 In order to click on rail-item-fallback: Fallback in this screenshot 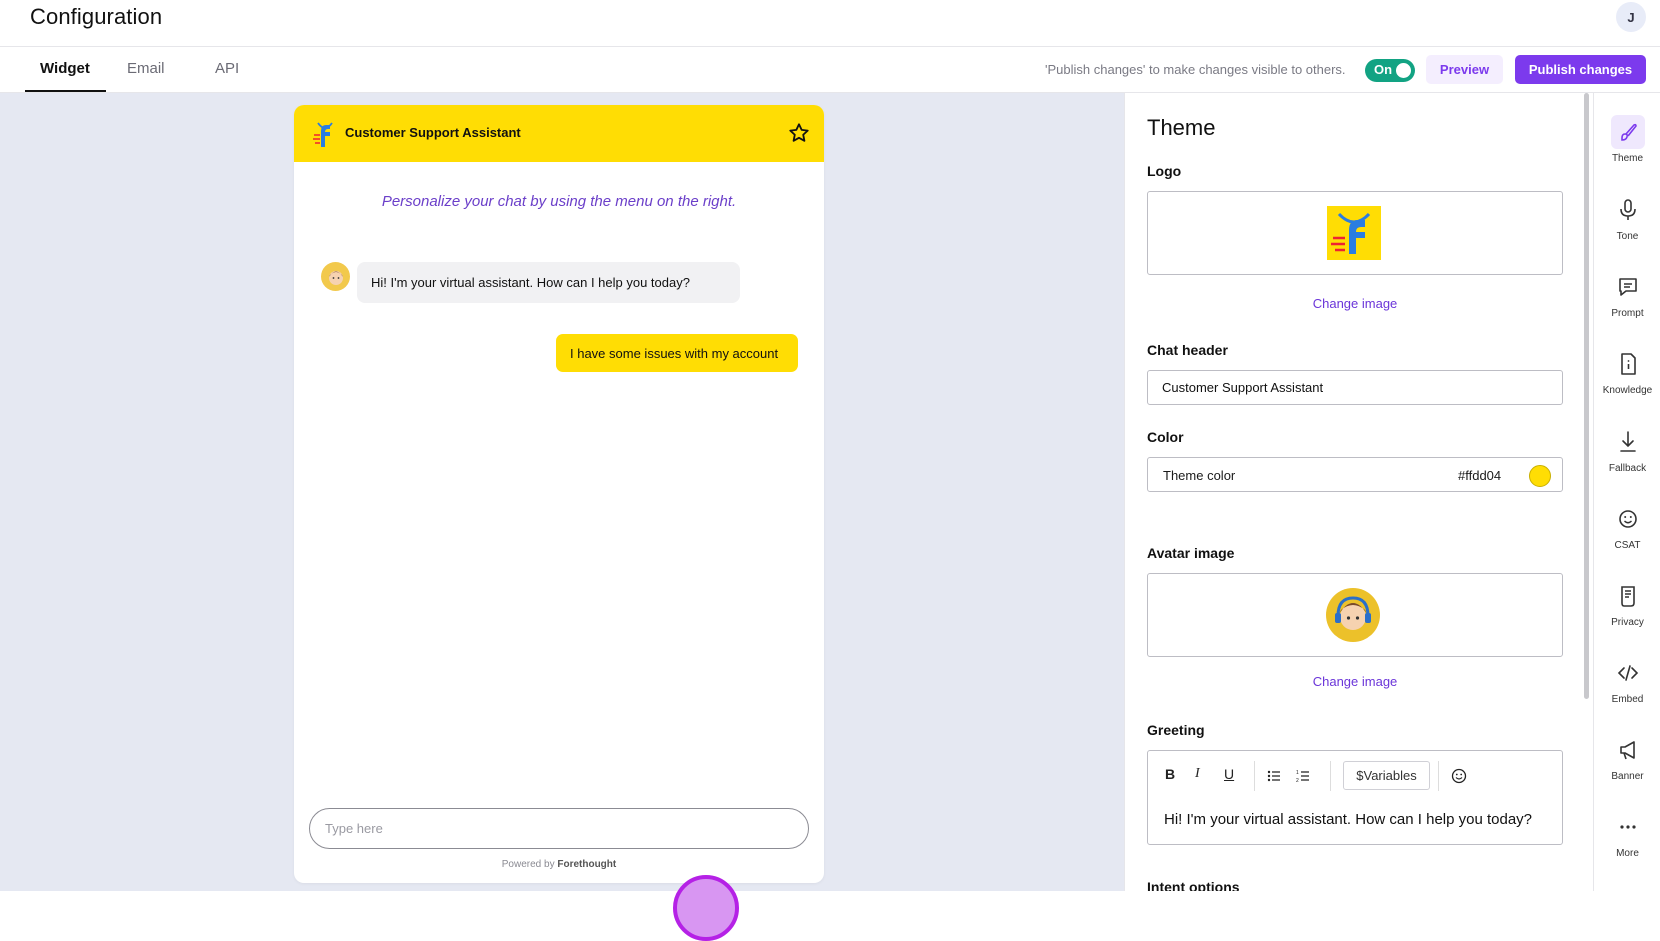, I will do `click(1627, 449)`.